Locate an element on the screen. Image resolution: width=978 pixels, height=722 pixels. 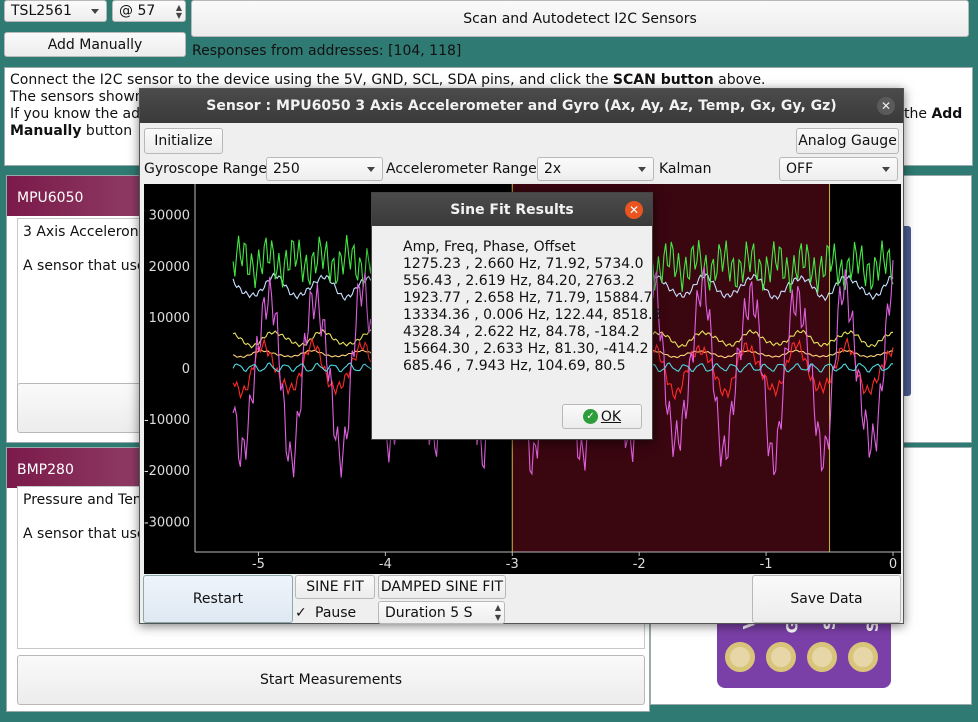
x-tick-label: -4 is located at coordinates (385, 564).